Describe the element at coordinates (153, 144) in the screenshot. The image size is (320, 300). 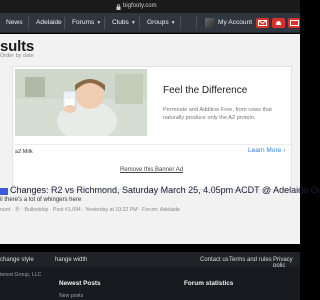
I see `divider` at that location.